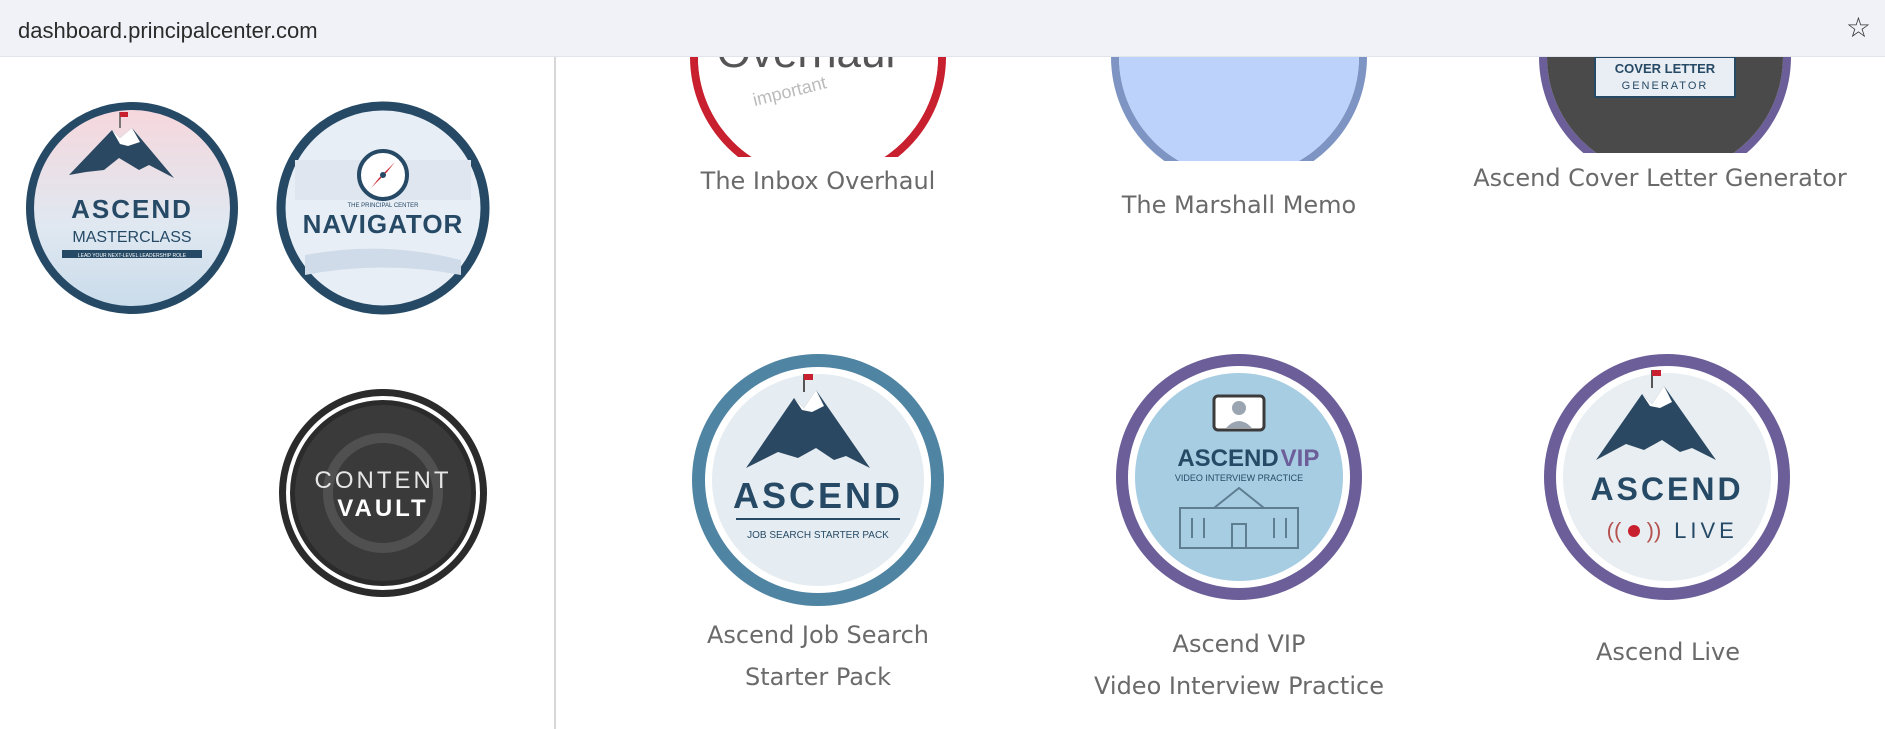 This screenshot has width=1885, height=729. What do you see at coordinates (383, 208) in the screenshot?
I see `navigator-badge: THE PRINCIPAL CENTER NAVIGATOR` at bounding box center [383, 208].